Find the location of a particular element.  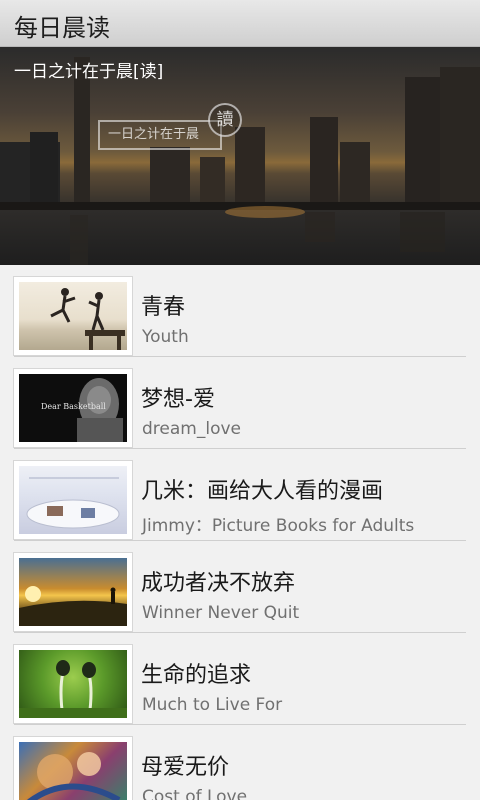

list-item: 青春 Youth is located at coordinates (240, 311).